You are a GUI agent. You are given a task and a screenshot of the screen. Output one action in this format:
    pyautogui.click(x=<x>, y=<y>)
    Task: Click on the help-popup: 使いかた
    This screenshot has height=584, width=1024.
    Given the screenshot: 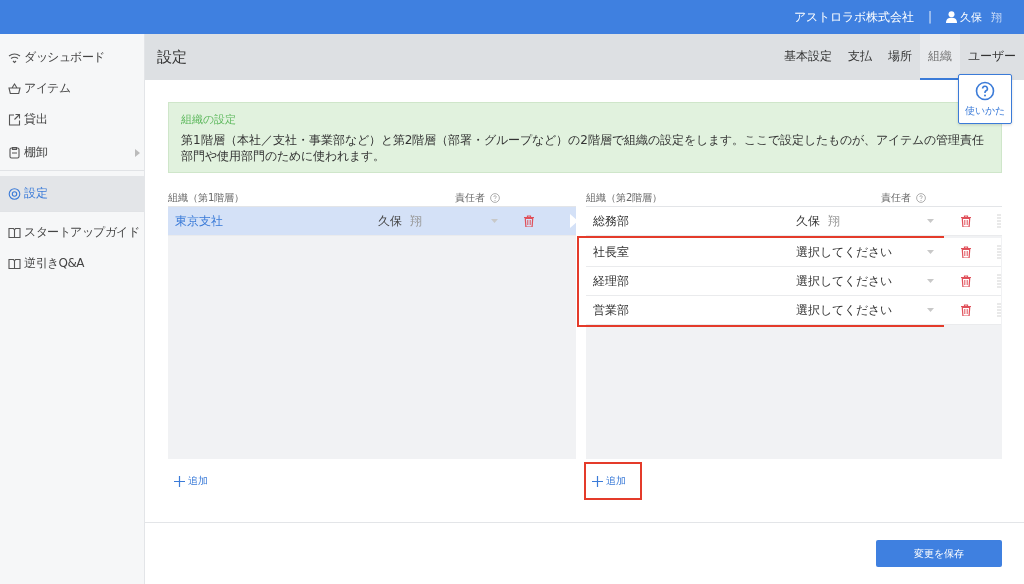 What is the action you would take?
    pyautogui.click(x=985, y=99)
    